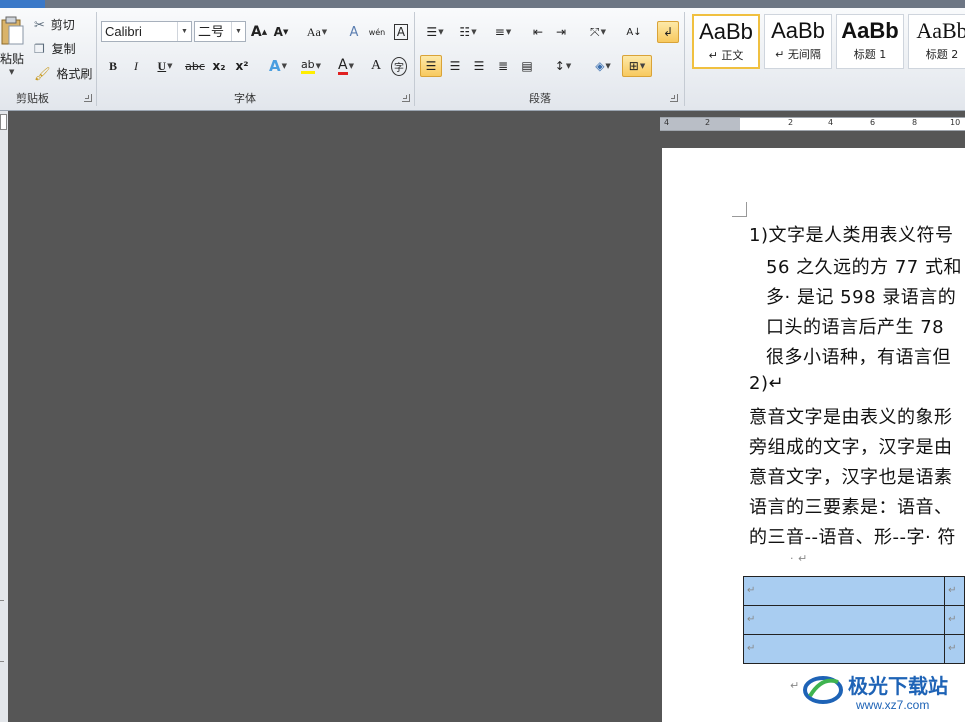  Describe the element at coordinates (898, 686) in the screenshot. I see `watermark-site-name: 极光下载站` at that location.